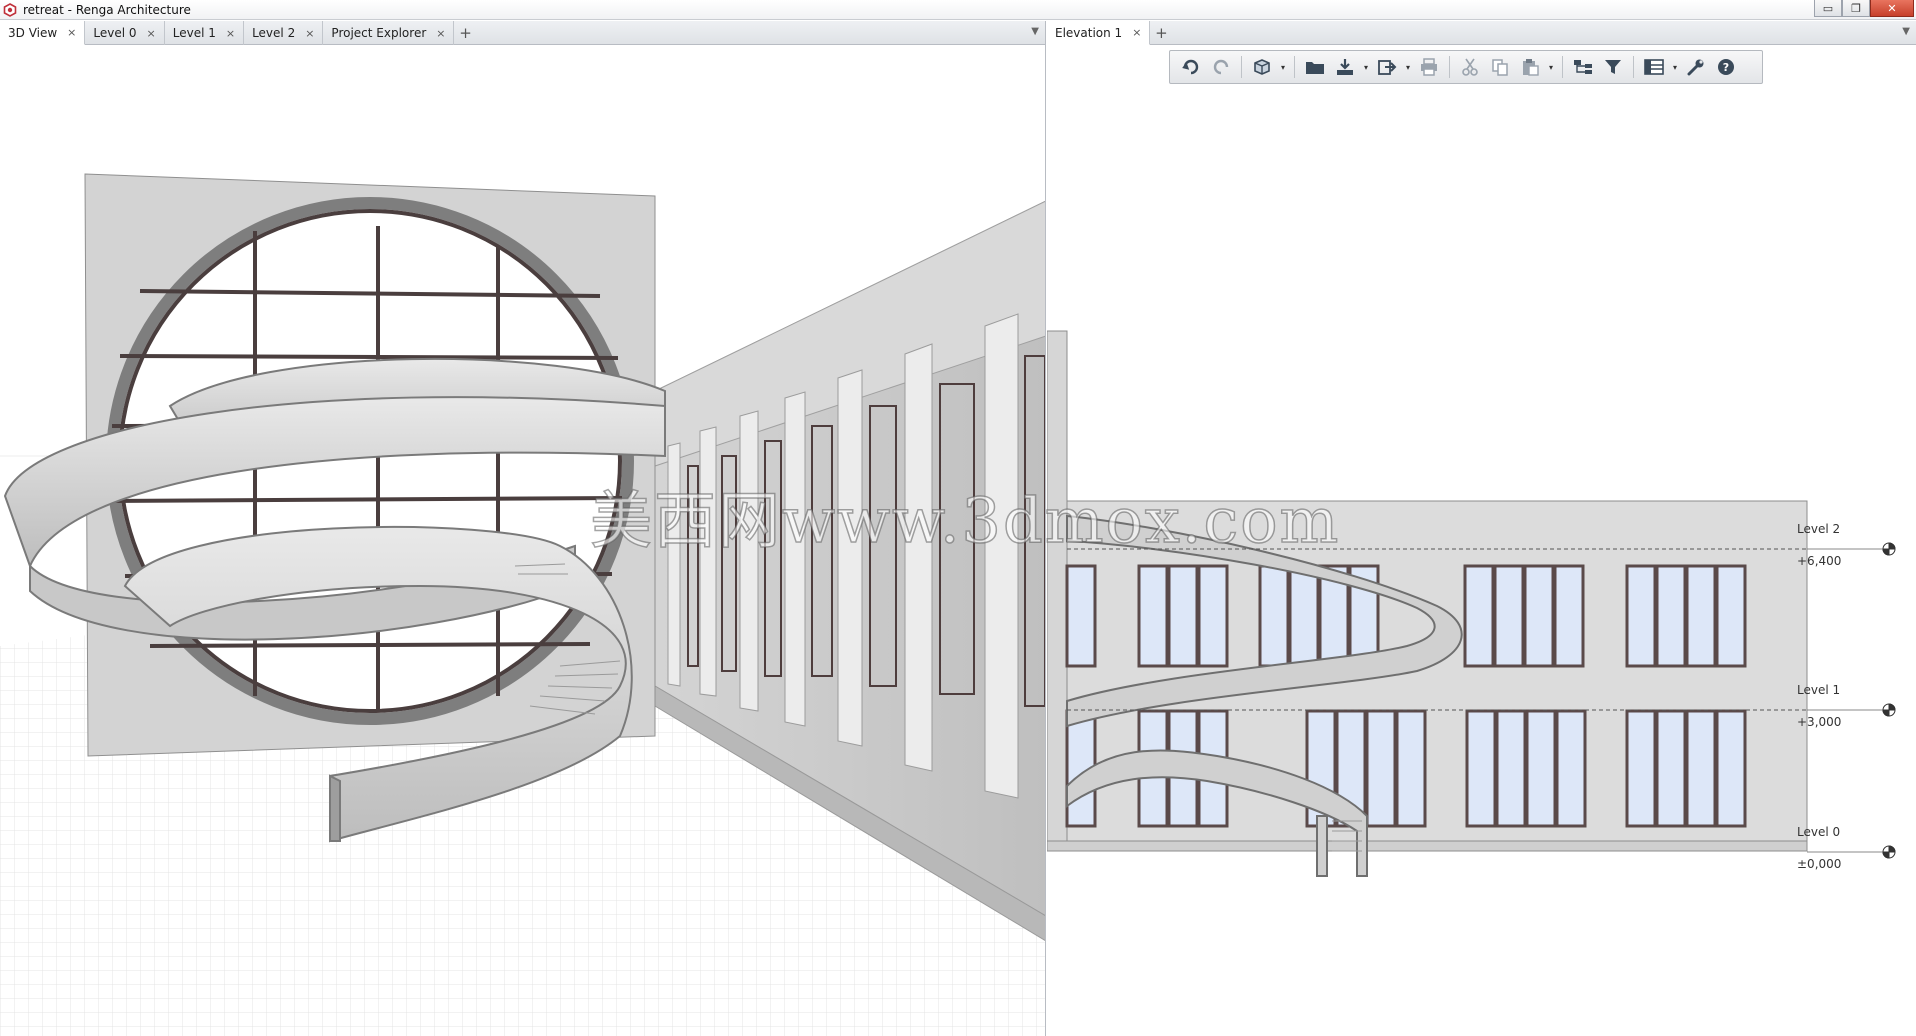 The width and height of the screenshot is (1916, 1036). Describe the element at coordinates (1819, 529) in the screenshot. I see `level-2-name: Level 2` at that location.